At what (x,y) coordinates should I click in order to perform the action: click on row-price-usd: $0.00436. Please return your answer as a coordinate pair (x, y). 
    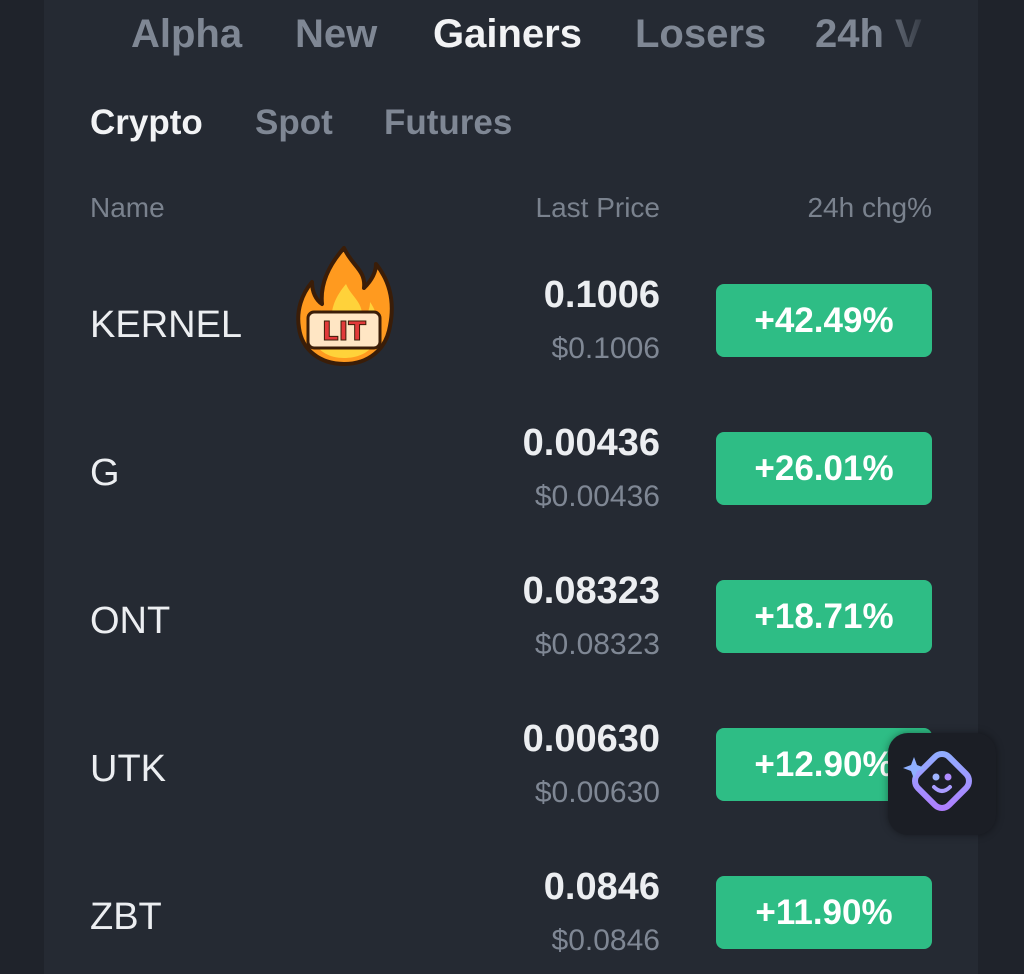
    Looking at the image, I should click on (597, 496).